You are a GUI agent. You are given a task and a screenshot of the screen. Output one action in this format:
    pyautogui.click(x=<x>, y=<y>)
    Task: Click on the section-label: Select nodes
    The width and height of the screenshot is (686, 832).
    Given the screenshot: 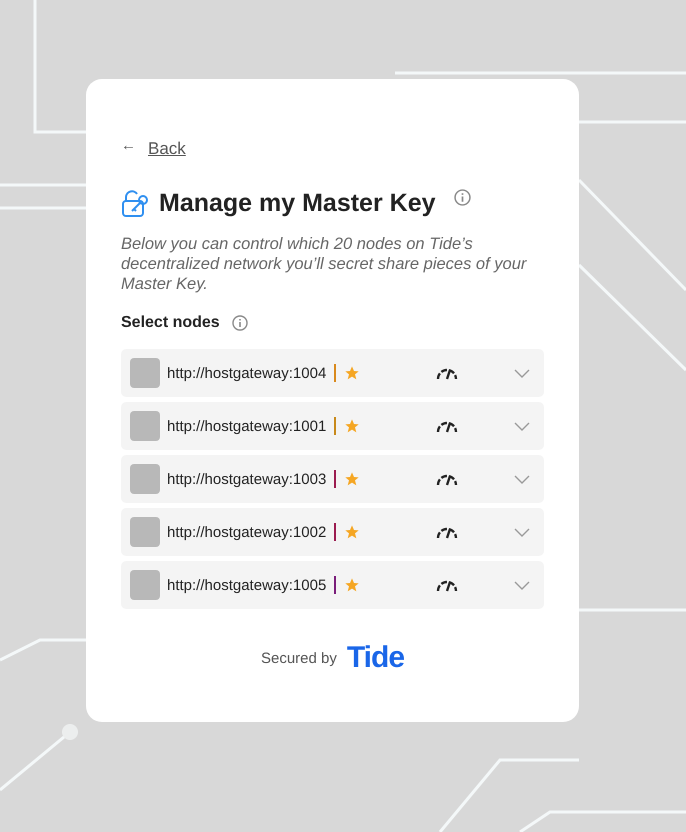 What is the action you would take?
    pyautogui.click(x=170, y=323)
    